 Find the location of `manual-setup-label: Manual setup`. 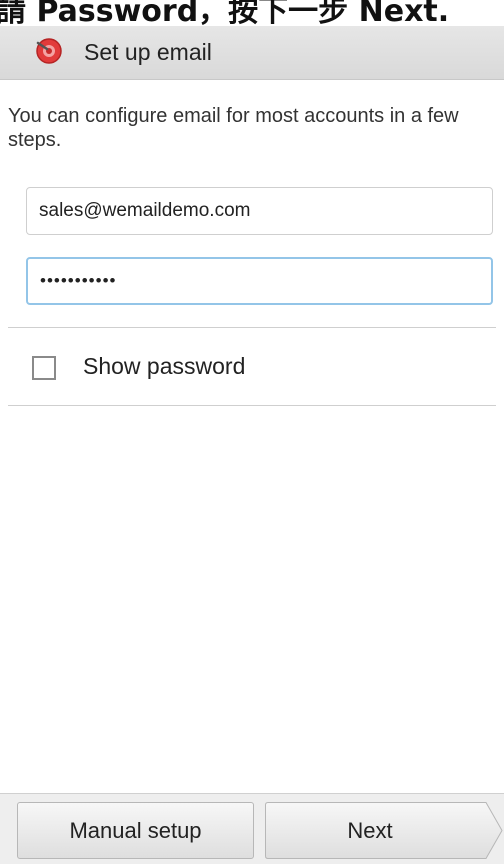

manual-setup-label: Manual setup is located at coordinates (135, 830).